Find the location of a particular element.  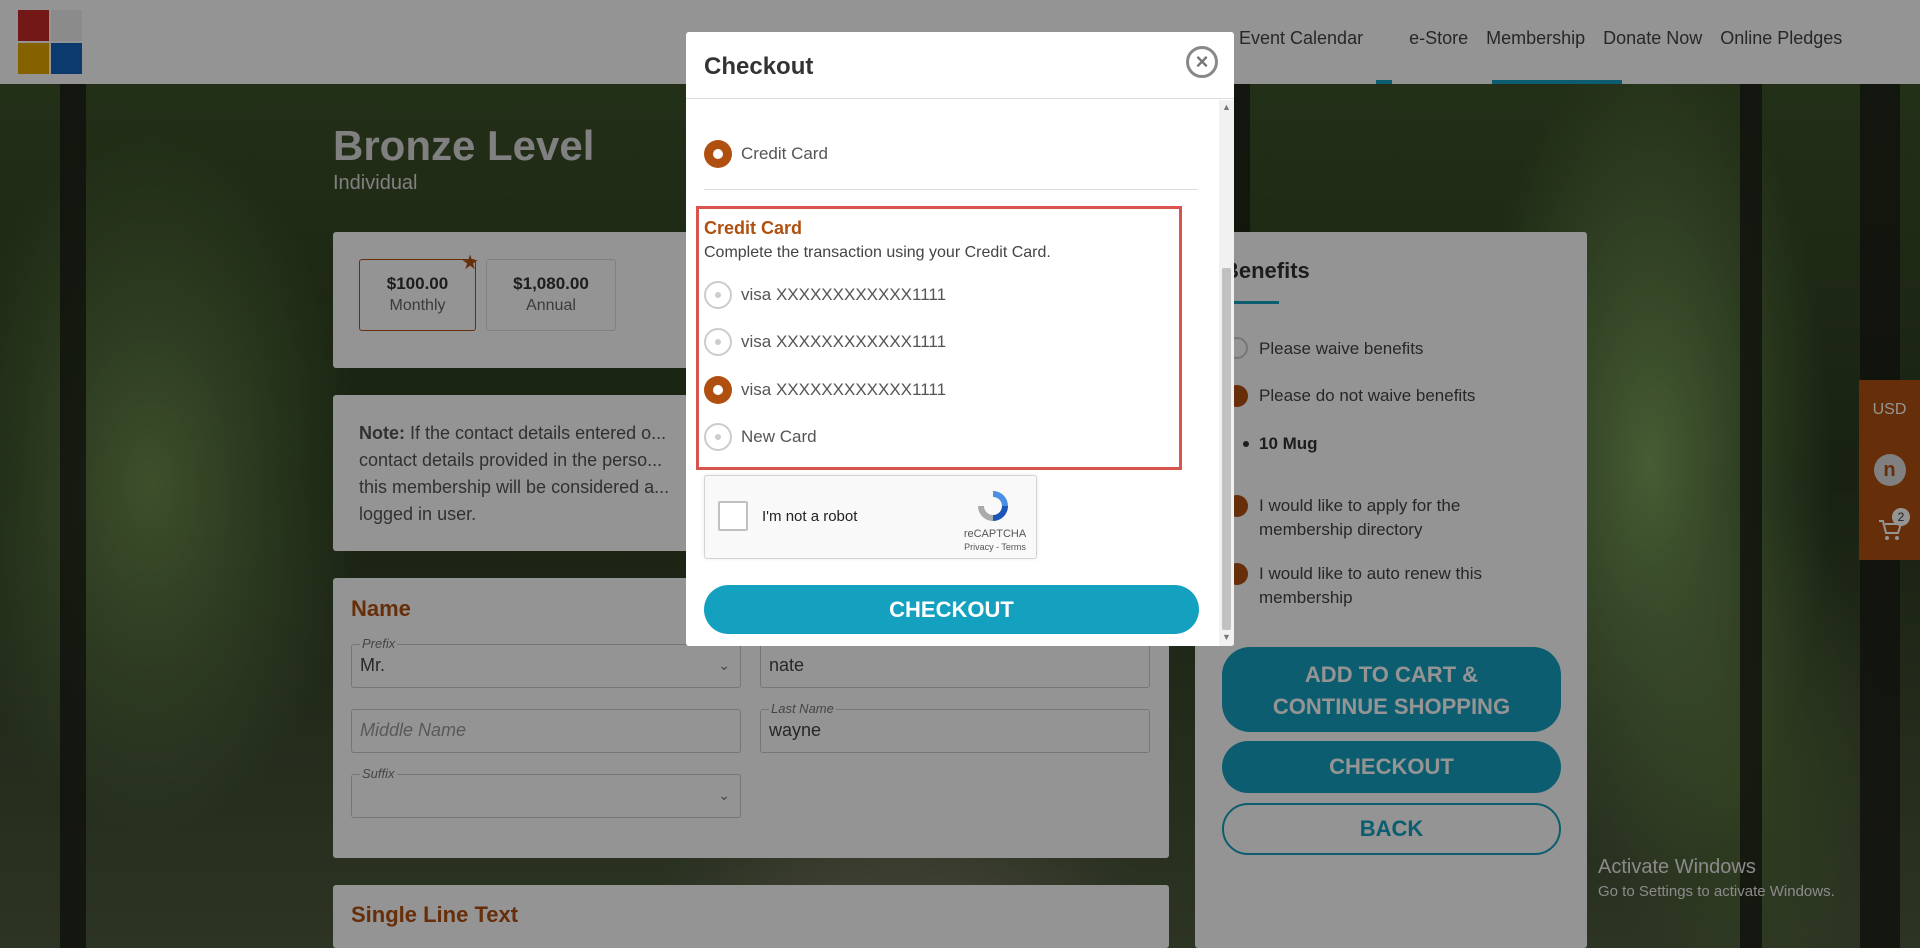

saved-card-label-1: visa XXXXXXXXXXXX1111 is located at coordinates (844, 294).